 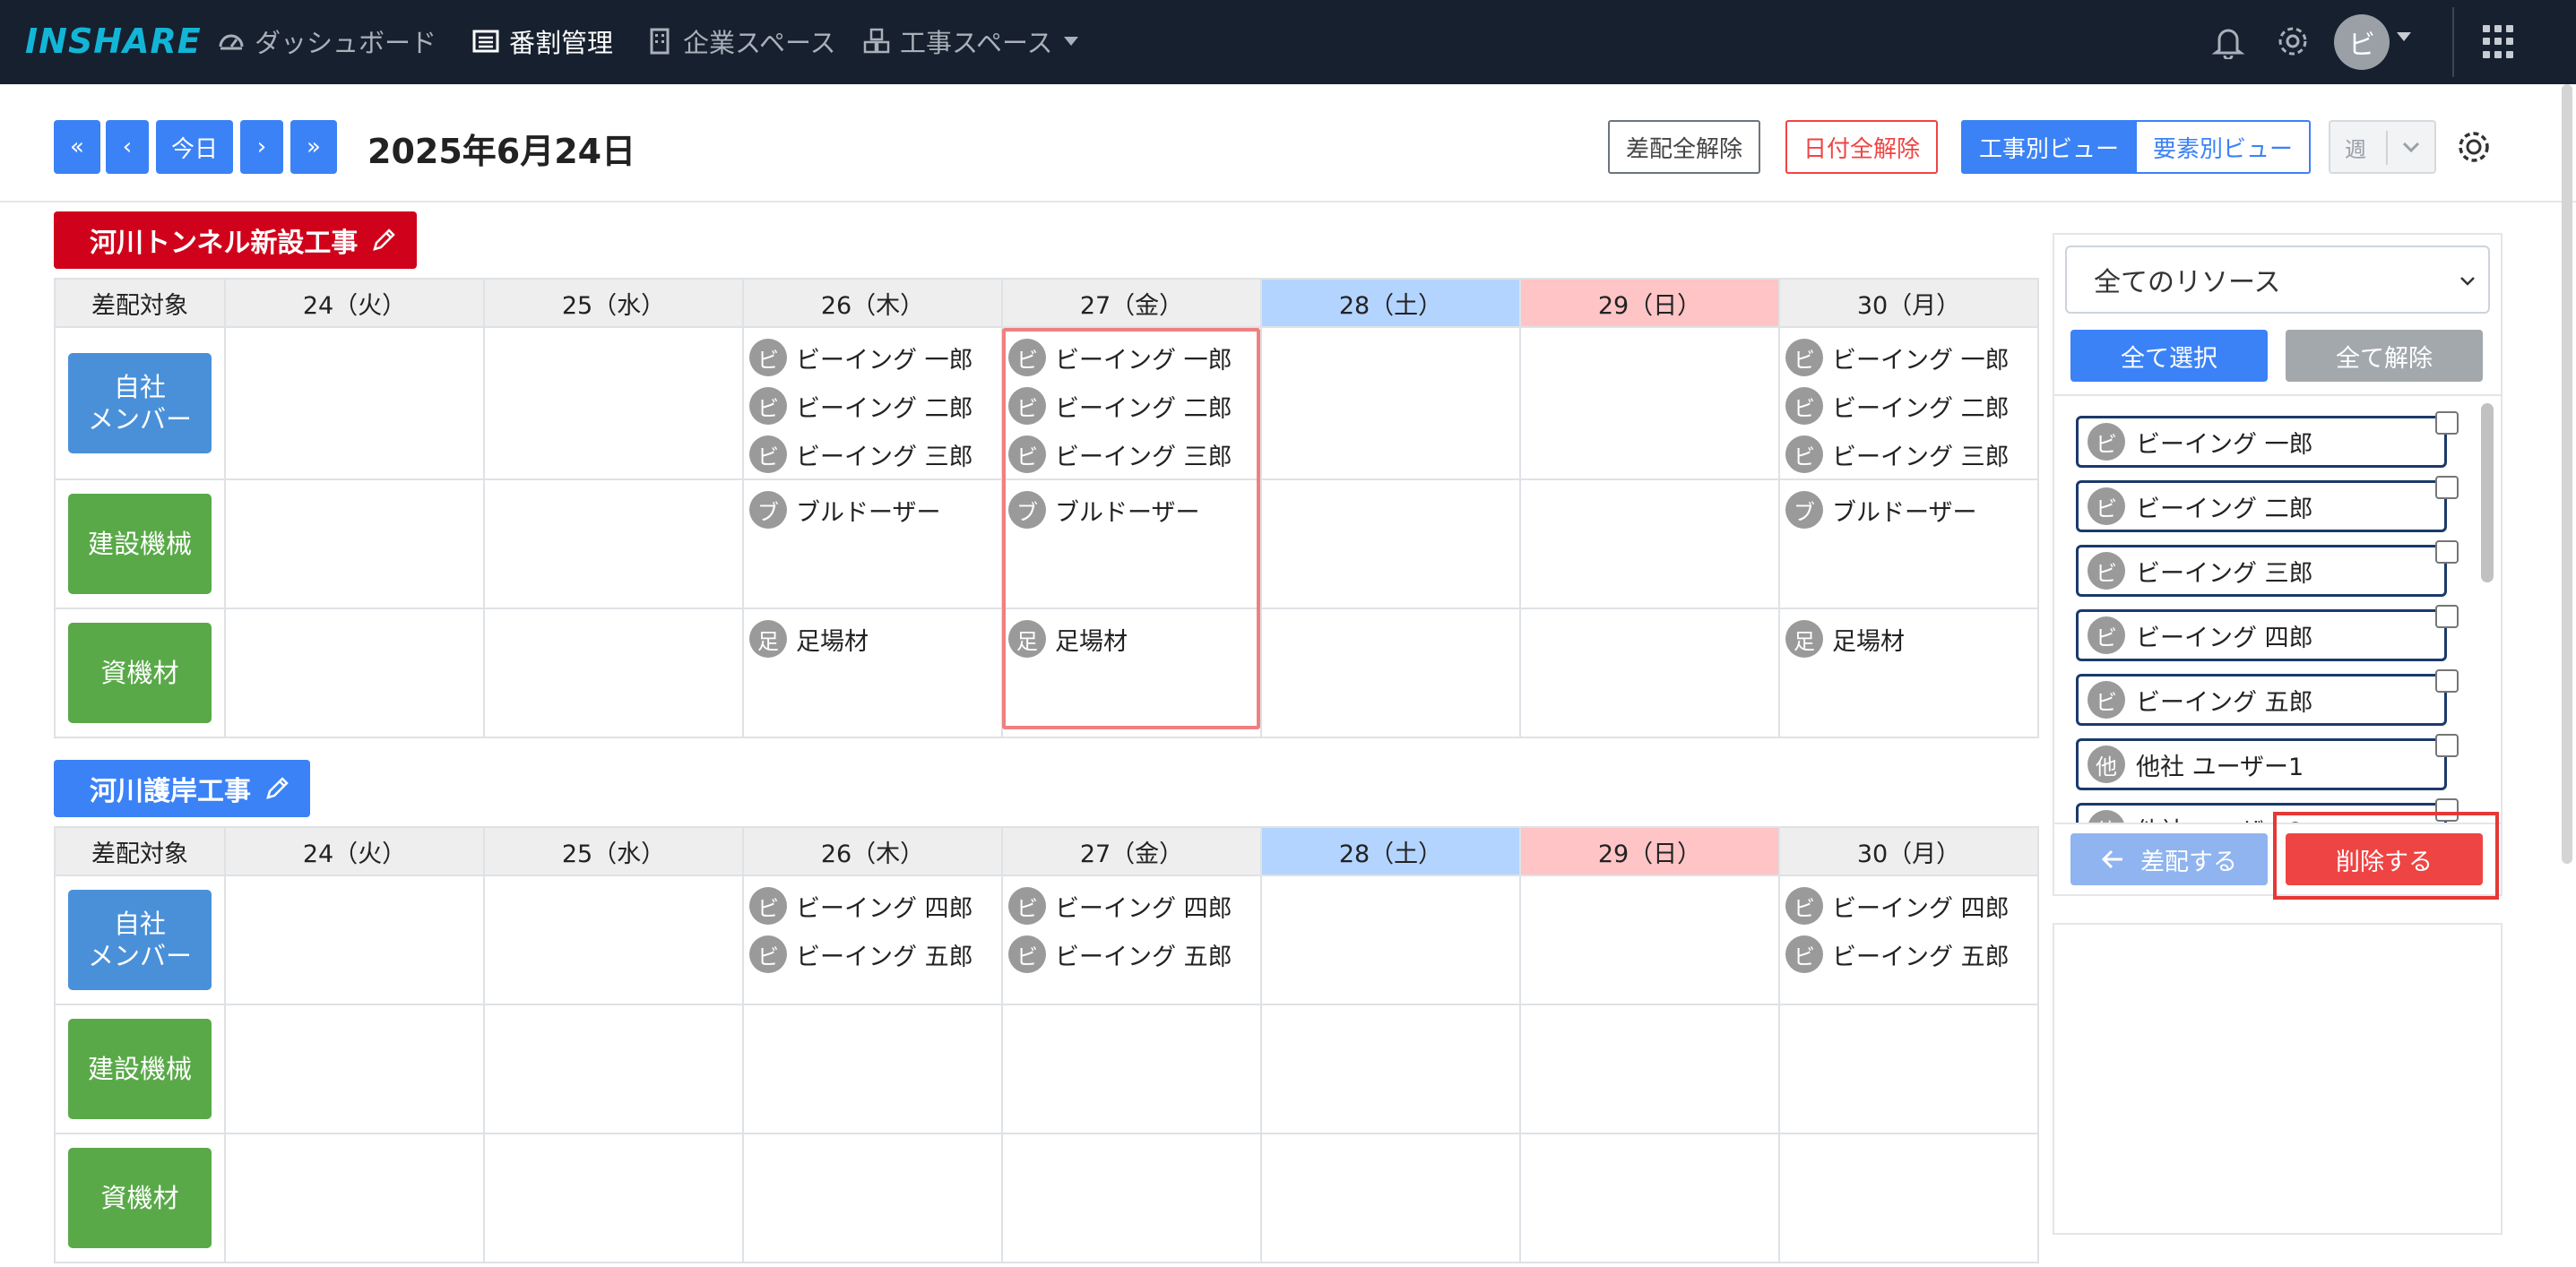 What do you see at coordinates (2267, 568) in the screenshot?
I see `resource-item: ビビーイング 三郎` at bounding box center [2267, 568].